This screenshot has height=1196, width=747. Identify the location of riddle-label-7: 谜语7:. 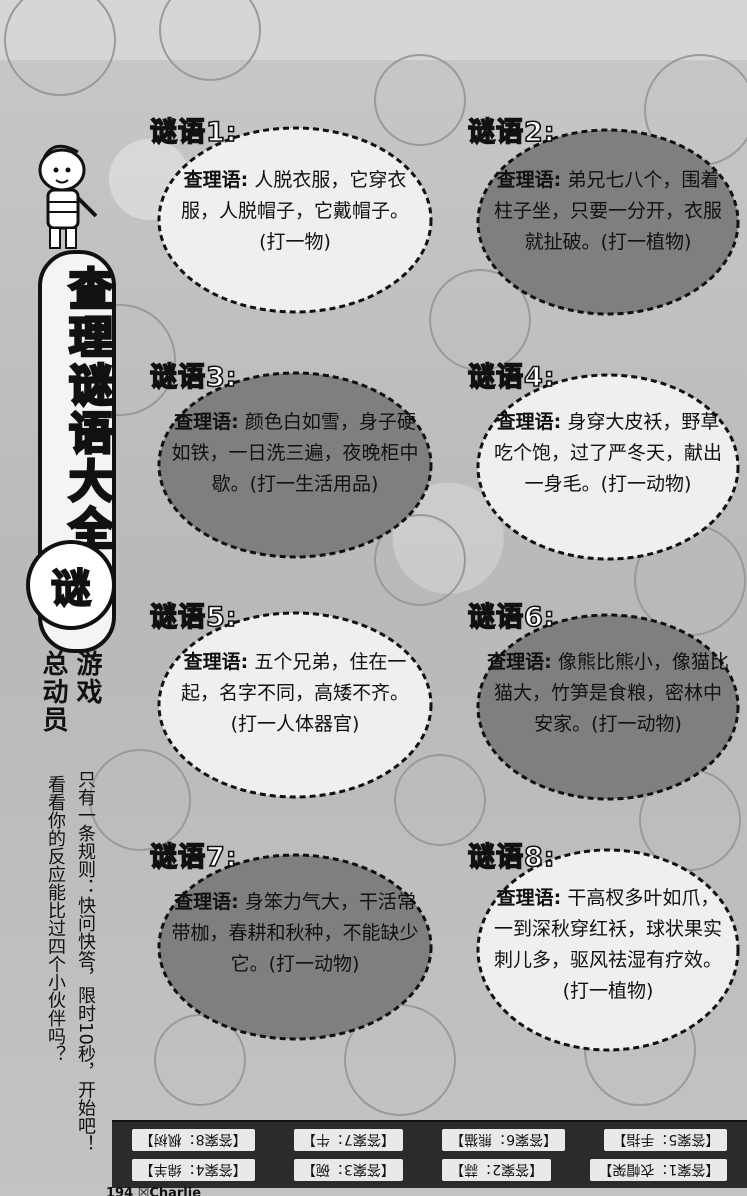
(193, 857).